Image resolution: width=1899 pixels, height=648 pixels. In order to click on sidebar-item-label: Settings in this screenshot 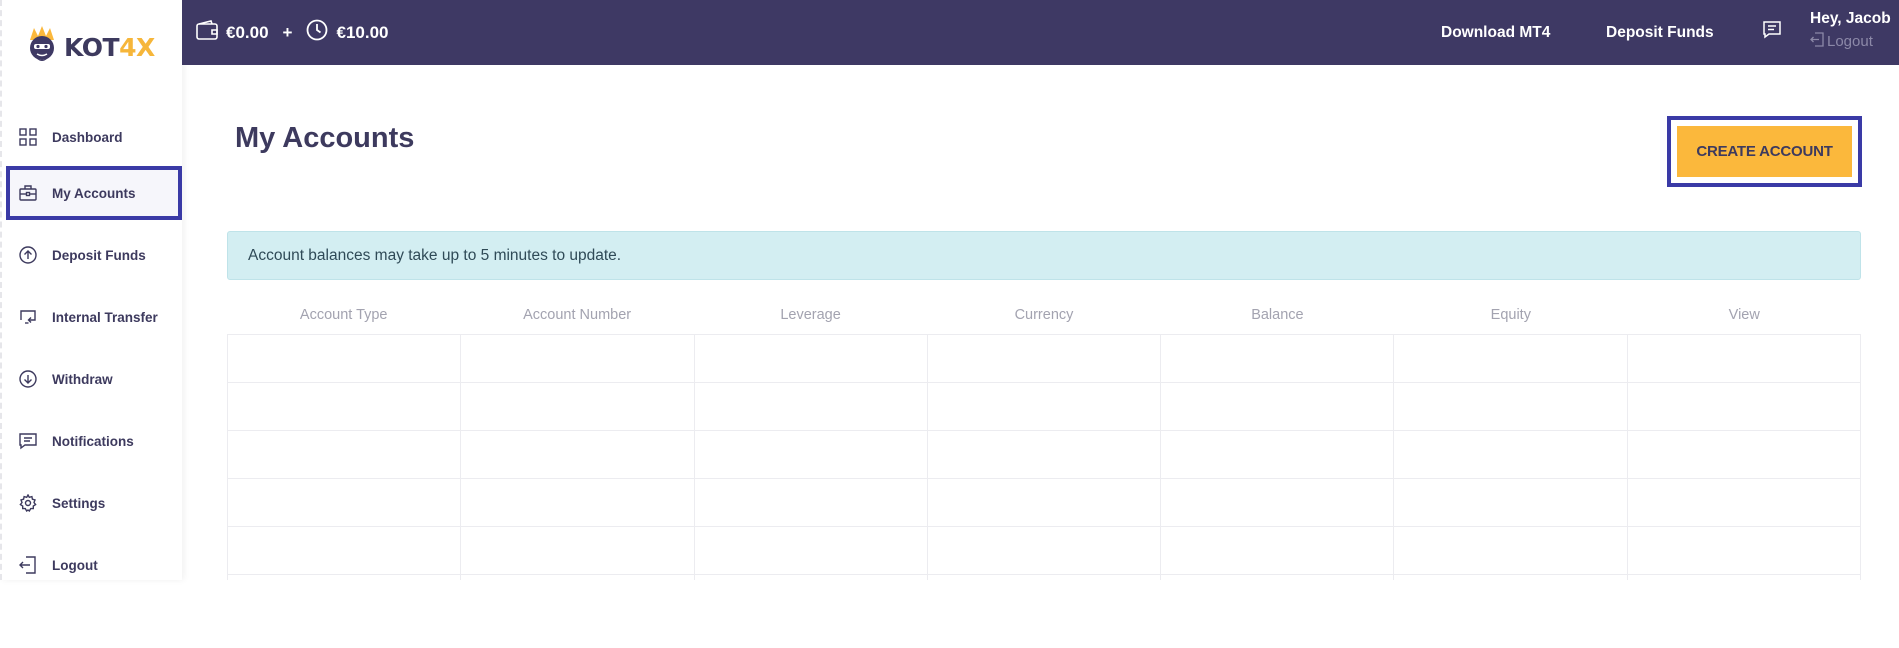, I will do `click(79, 503)`.